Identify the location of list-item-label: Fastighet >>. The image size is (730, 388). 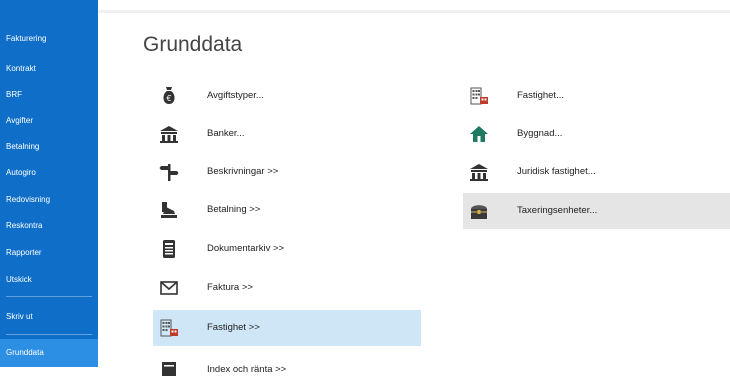
(233, 327).